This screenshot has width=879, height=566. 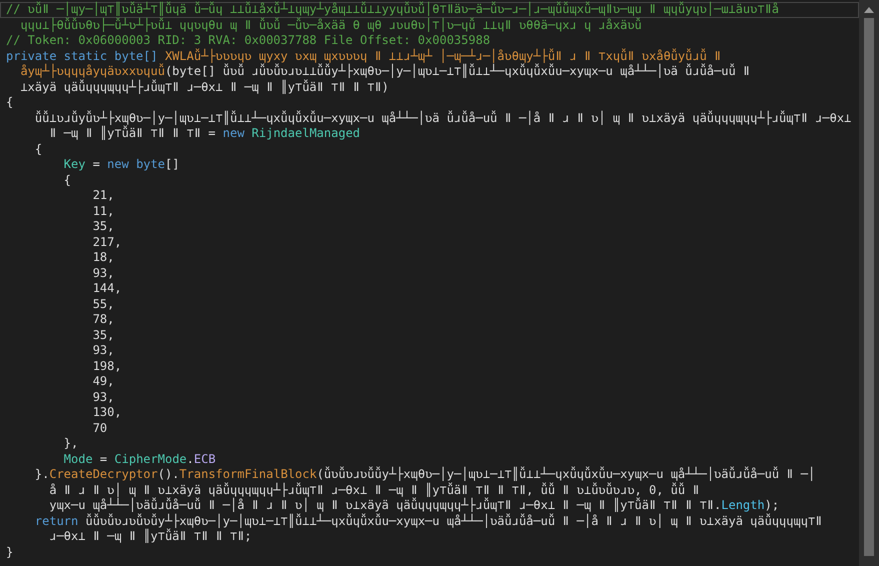 I want to click on code-line: Key = new byte[], so click(x=121, y=164).